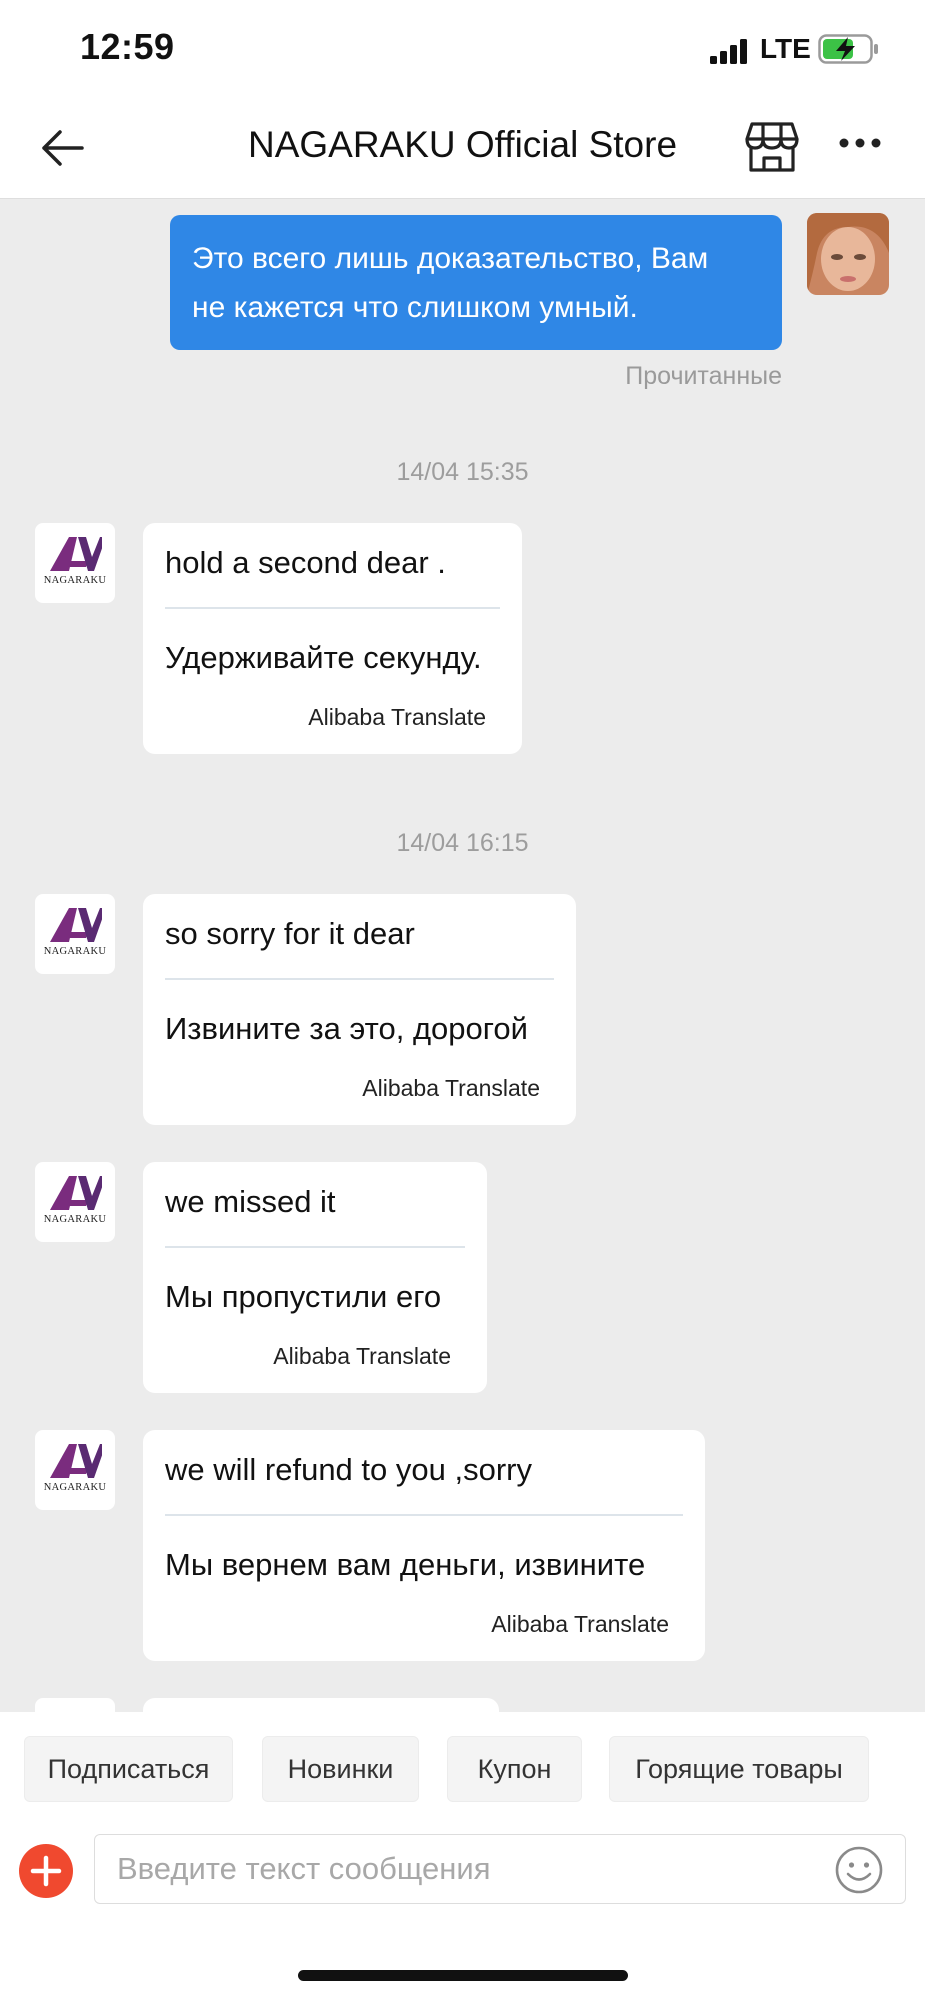  What do you see at coordinates (849, 51) in the screenshot?
I see `battery-icon` at bounding box center [849, 51].